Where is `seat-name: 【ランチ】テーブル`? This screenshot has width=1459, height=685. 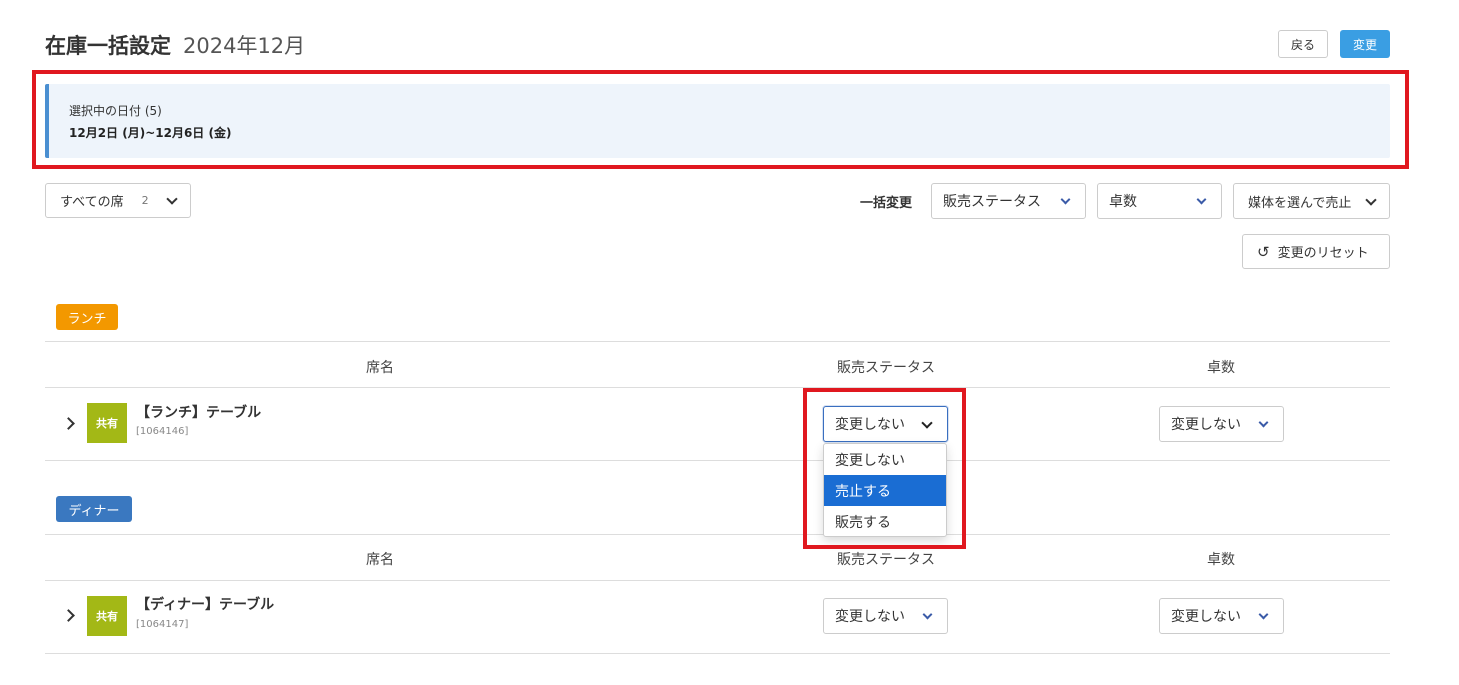 seat-name: 【ランチ】テーブル is located at coordinates (199, 413).